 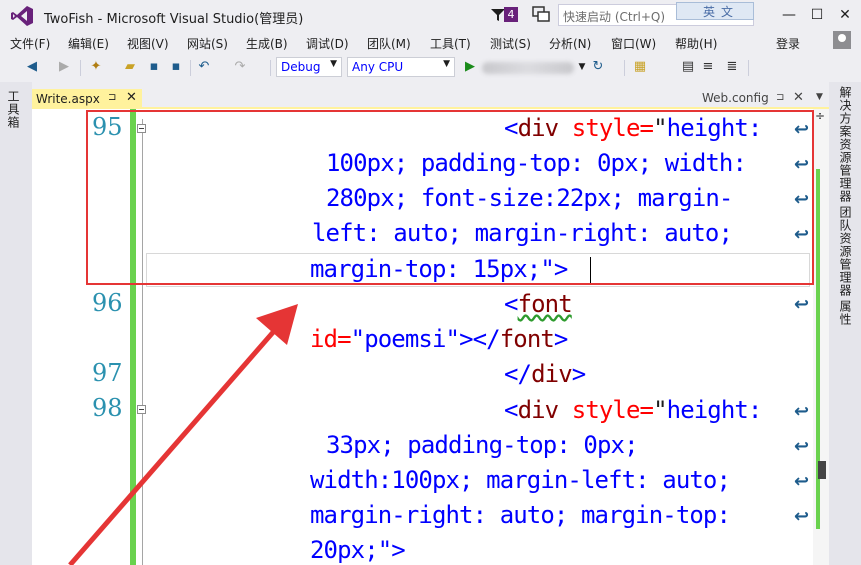 I want to click on maximize-button: ☐, so click(x=817, y=15).